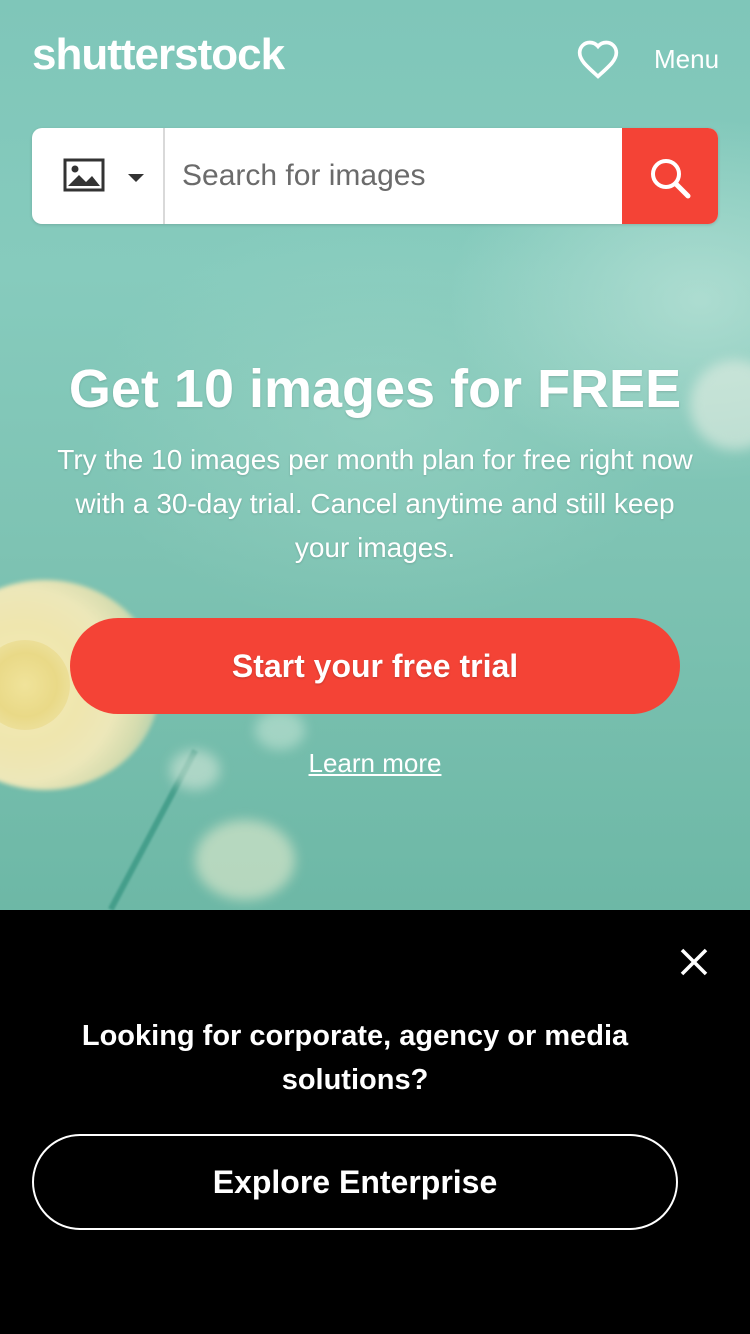 The height and width of the screenshot is (1334, 750). I want to click on search-icon, so click(671, 179).